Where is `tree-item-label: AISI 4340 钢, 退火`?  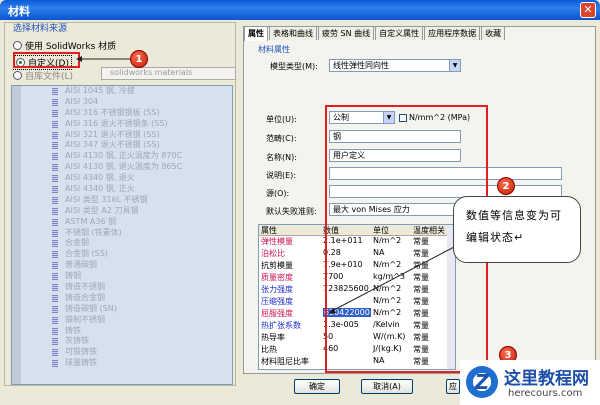
tree-item-label: AISI 4340 钢, 退火 is located at coordinates (100, 178).